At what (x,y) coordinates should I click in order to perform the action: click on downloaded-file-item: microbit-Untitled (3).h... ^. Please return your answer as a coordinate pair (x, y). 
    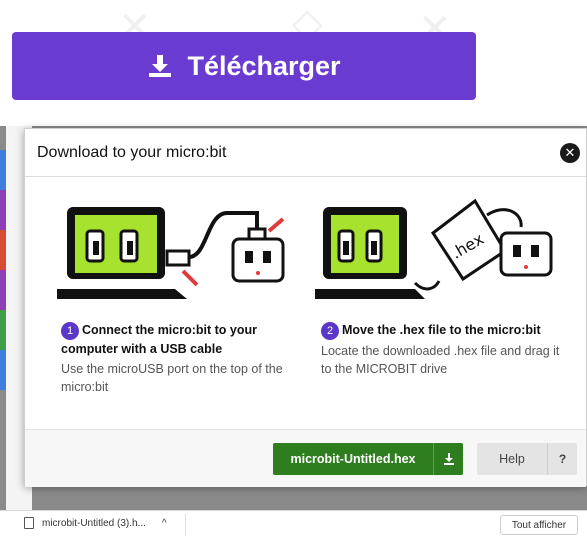
    Looking at the image, I should click on (95, 523).